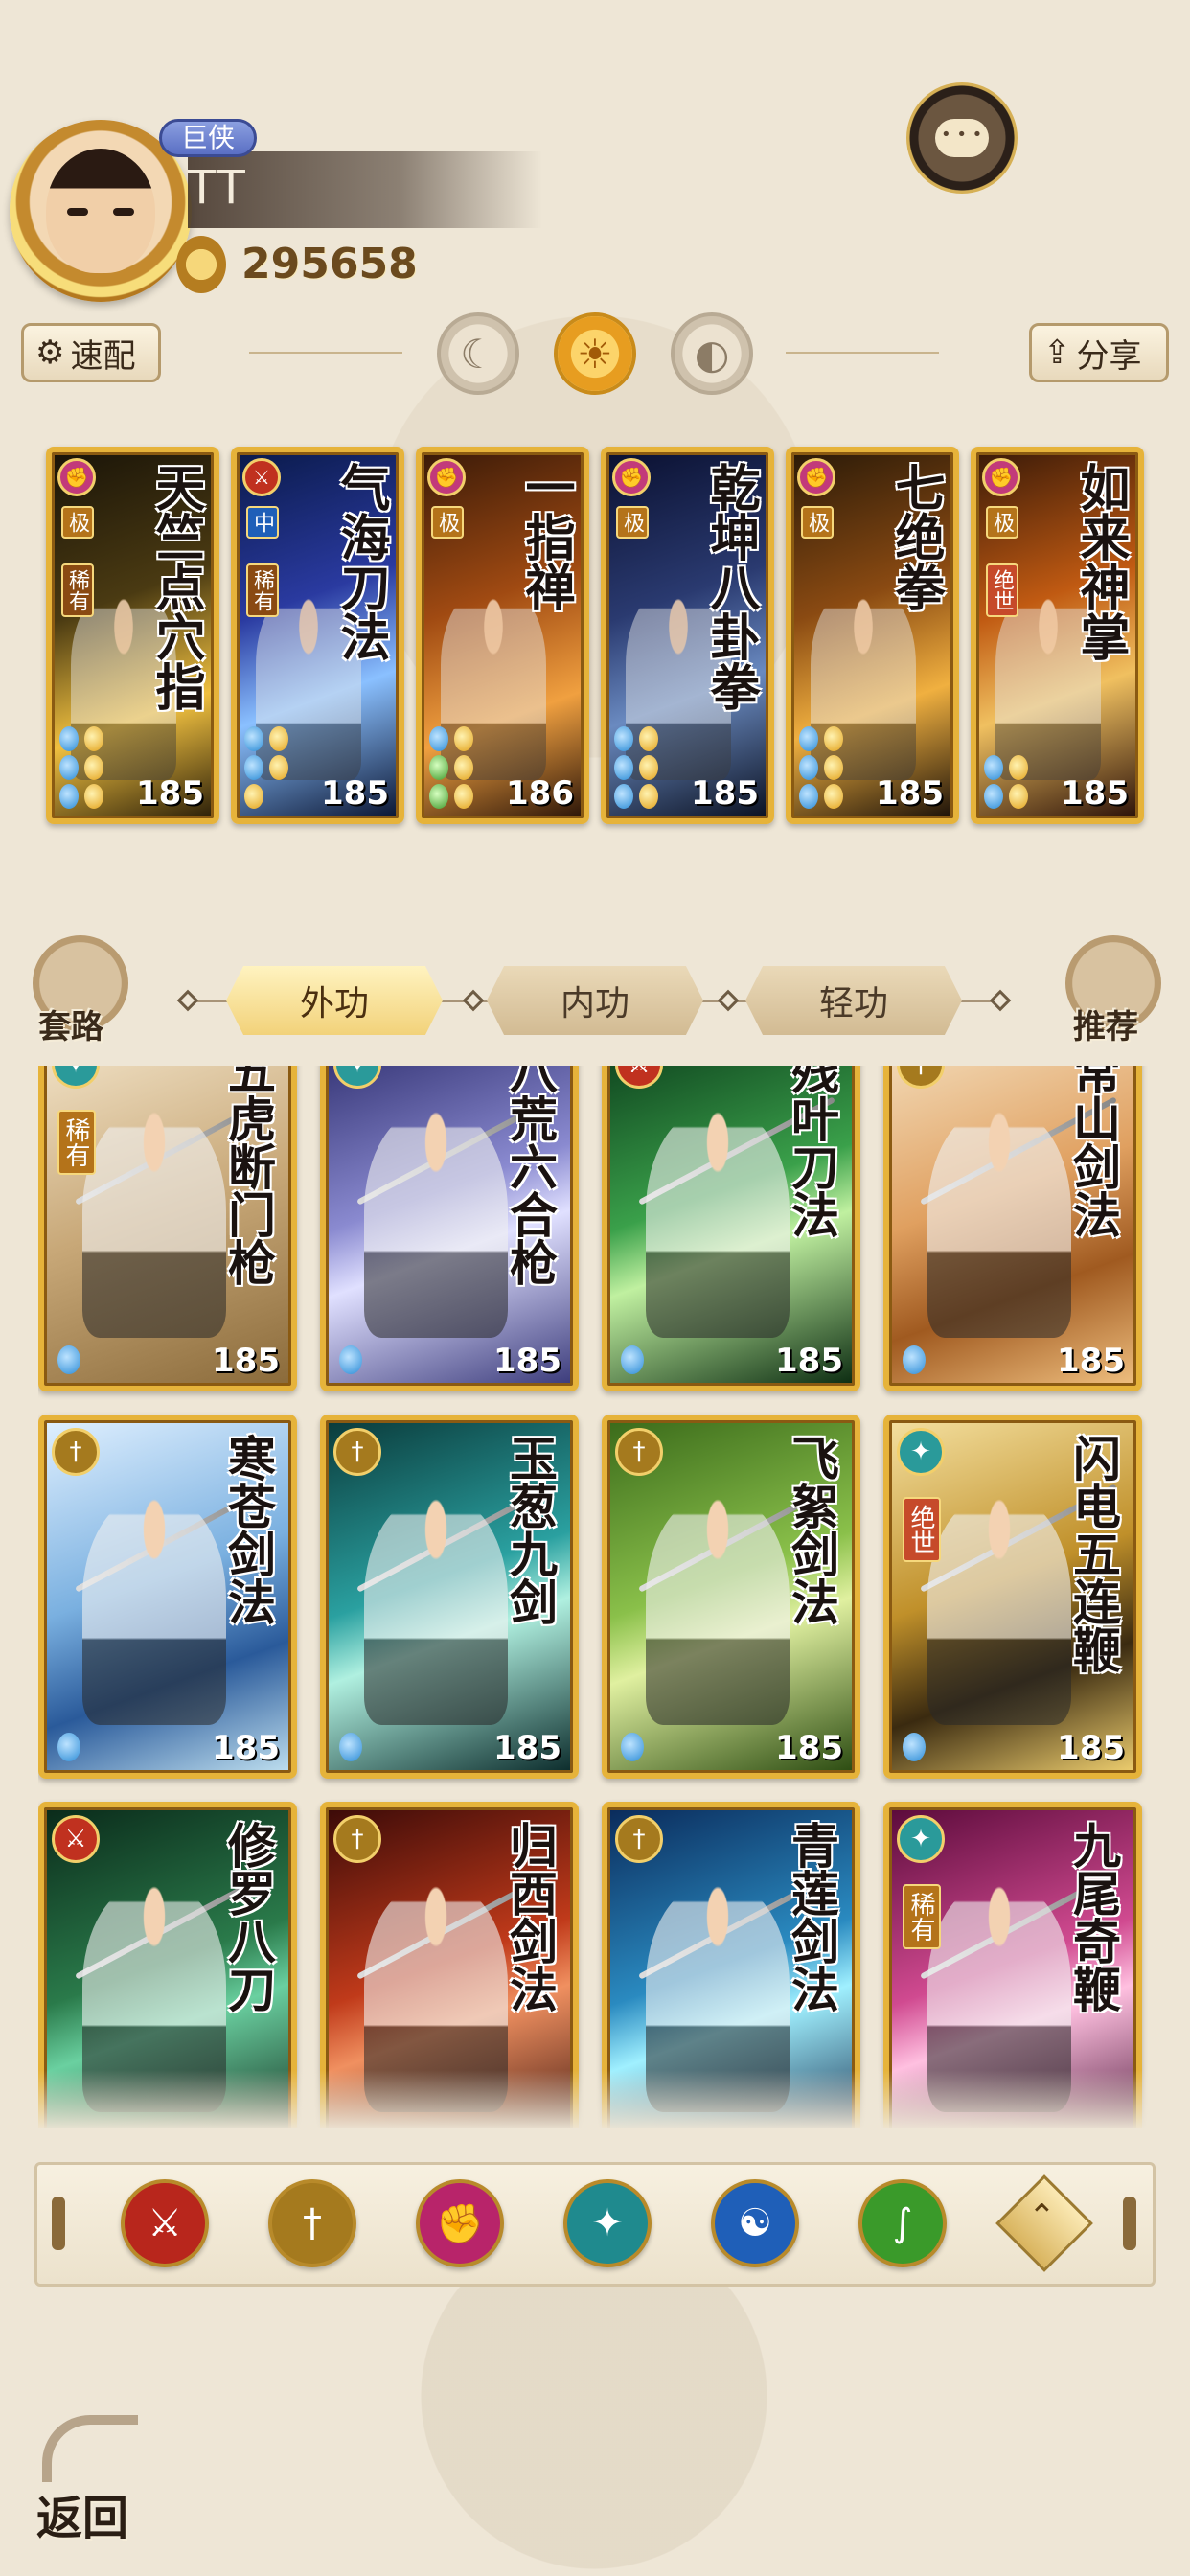 The image size is (1190, 2576). What do you see at coordinates (712, 353) in the screenshot?
I see `preset-crescent: ◐` at bounding box center [712, 353].